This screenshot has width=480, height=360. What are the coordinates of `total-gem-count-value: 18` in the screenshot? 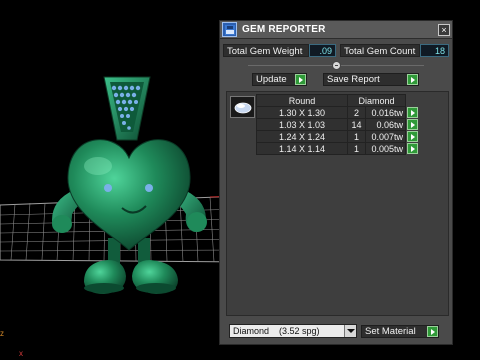 It's located at (434, 50).